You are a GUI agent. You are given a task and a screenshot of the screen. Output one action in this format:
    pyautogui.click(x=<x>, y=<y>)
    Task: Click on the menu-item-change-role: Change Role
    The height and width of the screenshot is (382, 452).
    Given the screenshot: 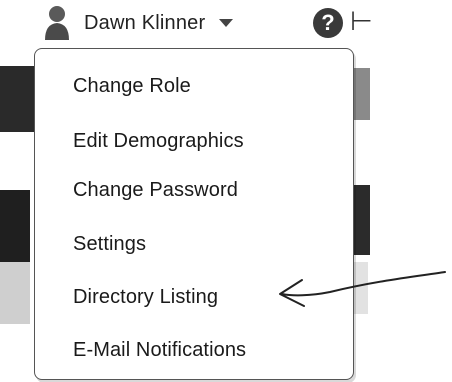 What is the action you would take?
    pyautogui.click(x=132, y=86)
    